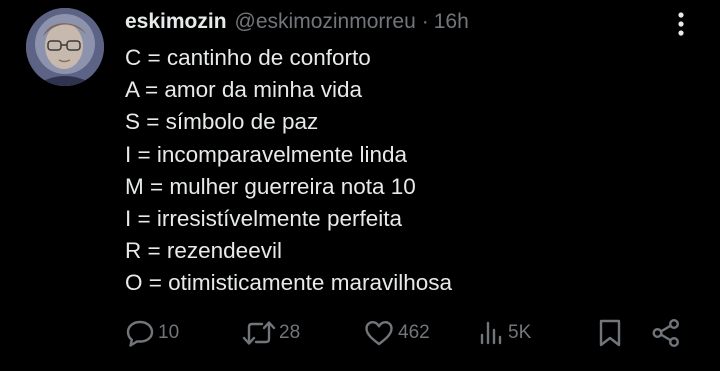 The width and height of the screenshot is (720, 371). I want to click on like-button: 462, so click(396, 333).